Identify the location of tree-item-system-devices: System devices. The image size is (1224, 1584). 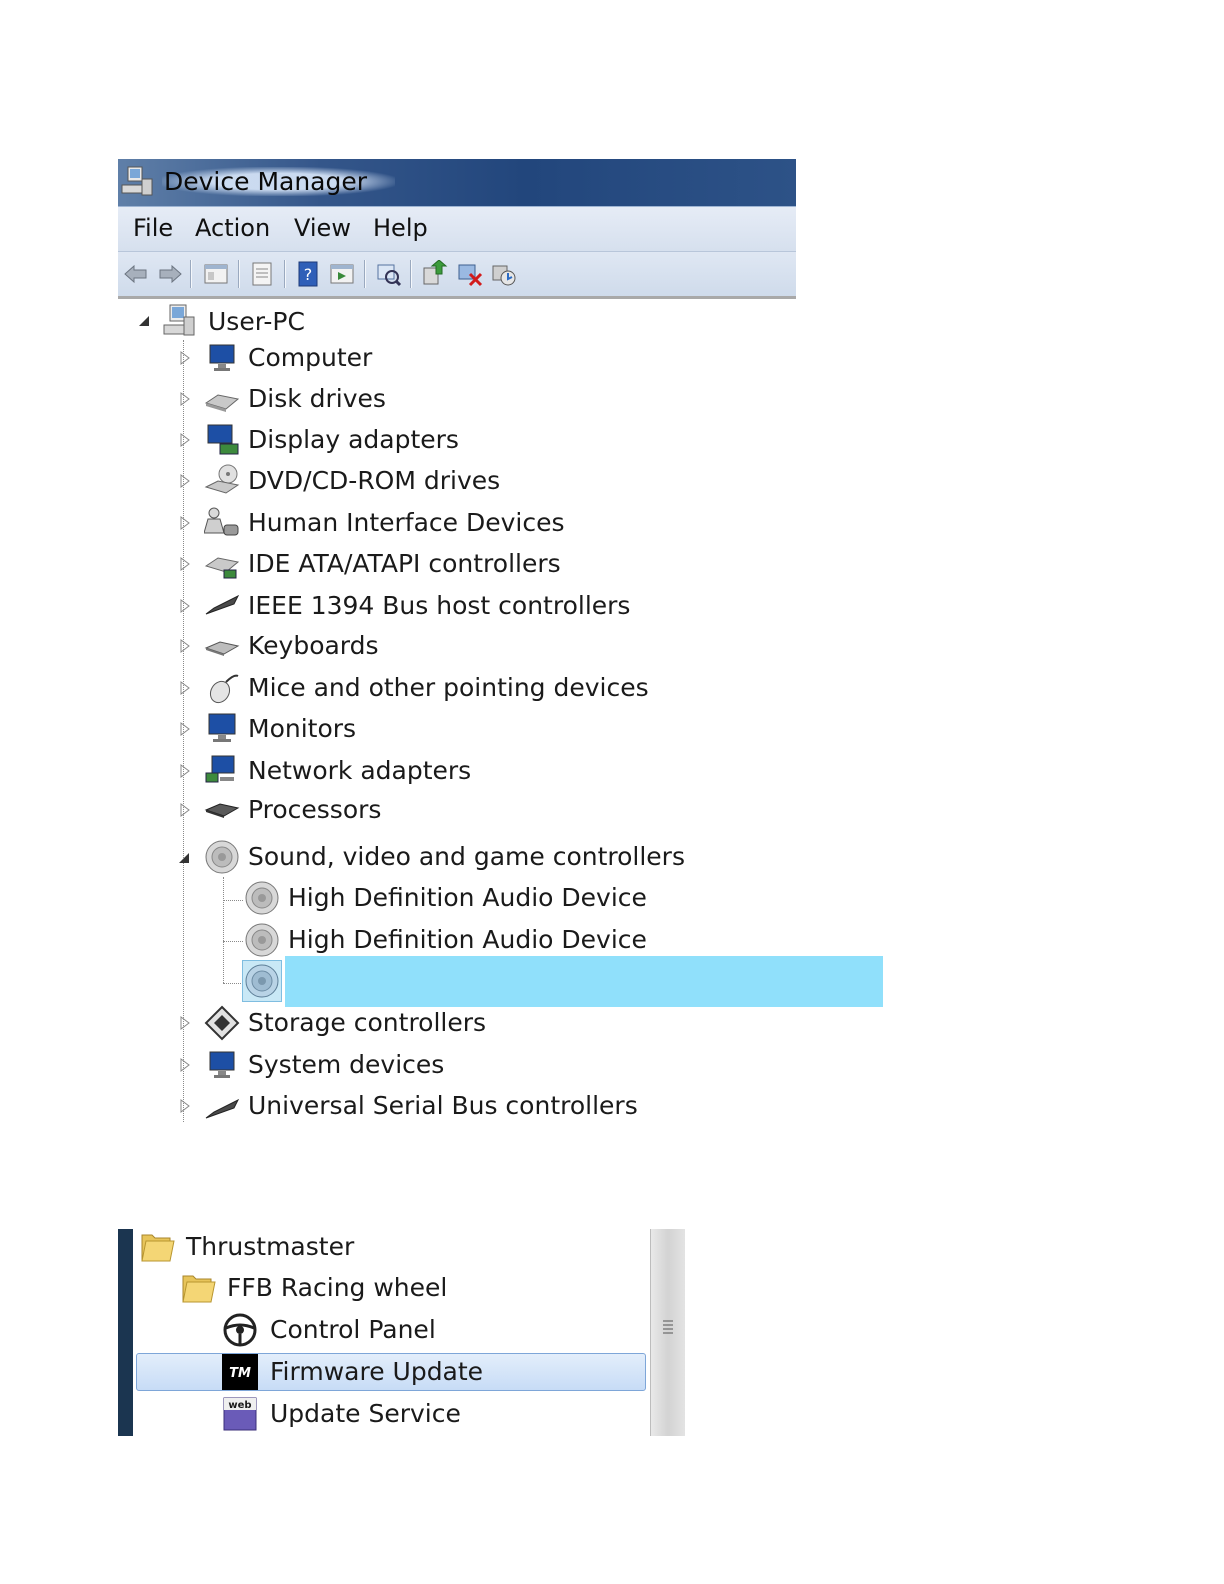
(420, 1067).